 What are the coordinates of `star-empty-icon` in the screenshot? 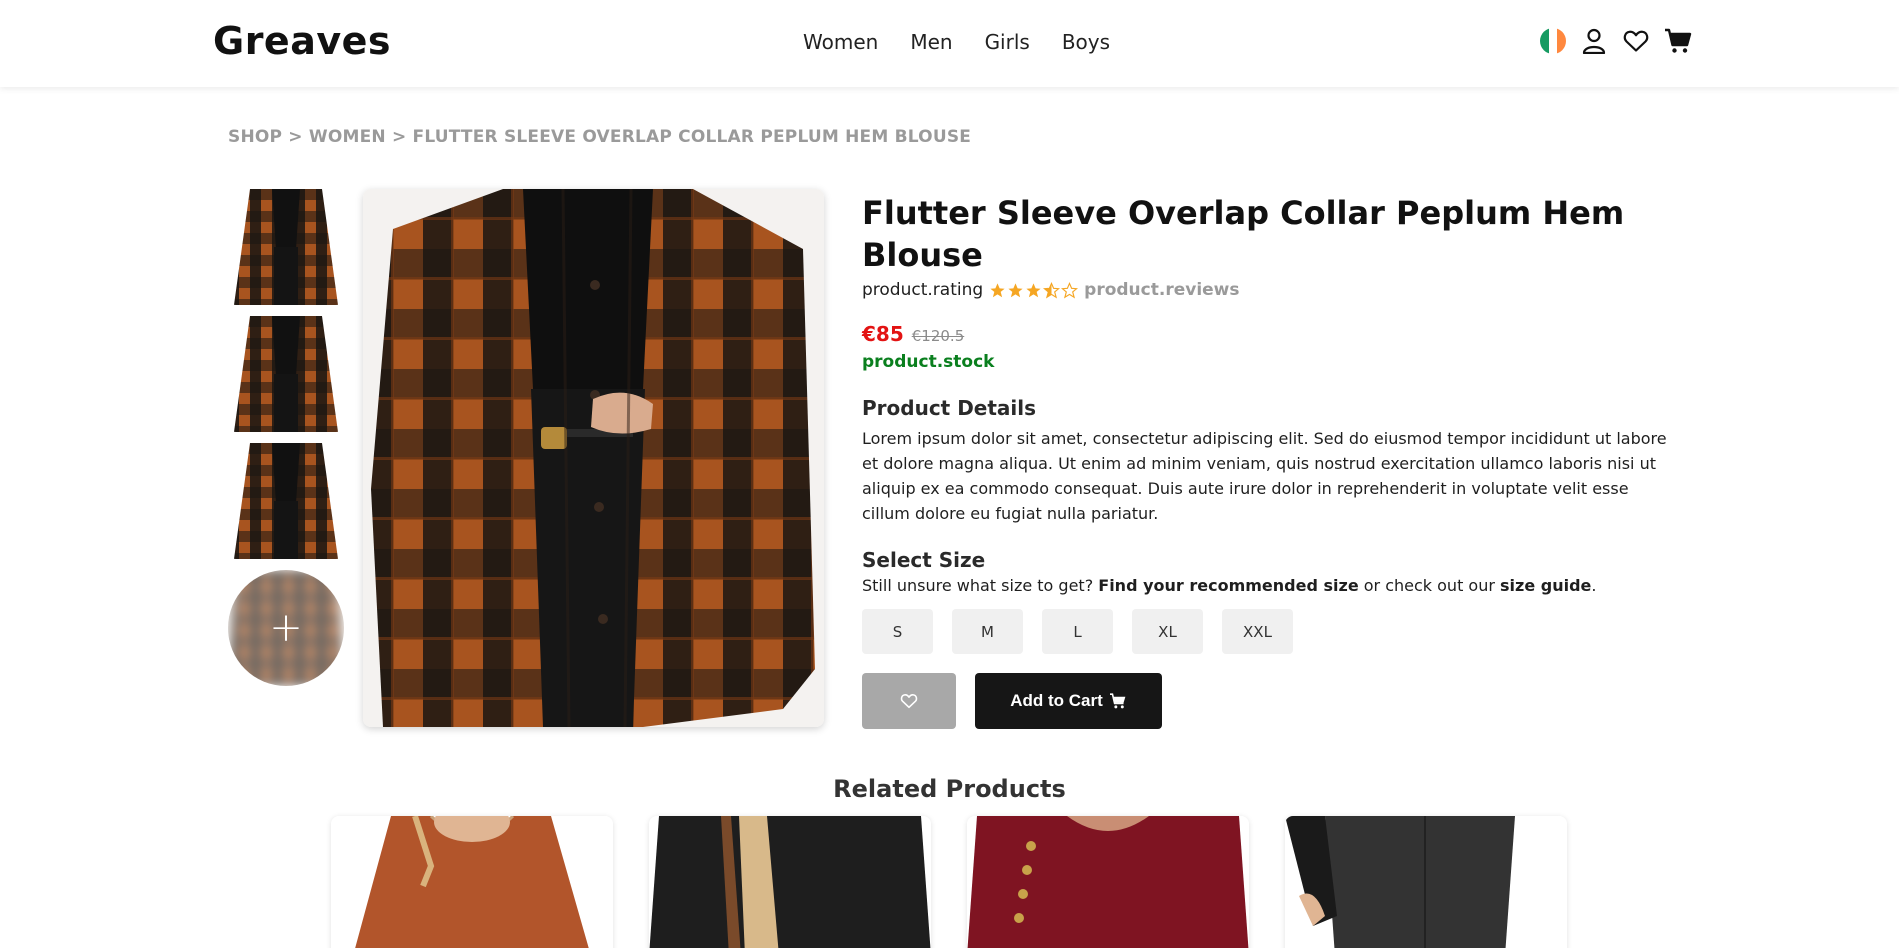 It's located at (1070, 289).